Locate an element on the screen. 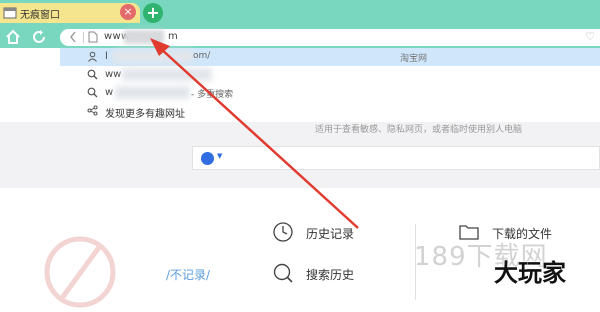 This screenshot has width=600, height=312. tab-bar: 无痕窗口 × + is located at coordinates (300, 13).